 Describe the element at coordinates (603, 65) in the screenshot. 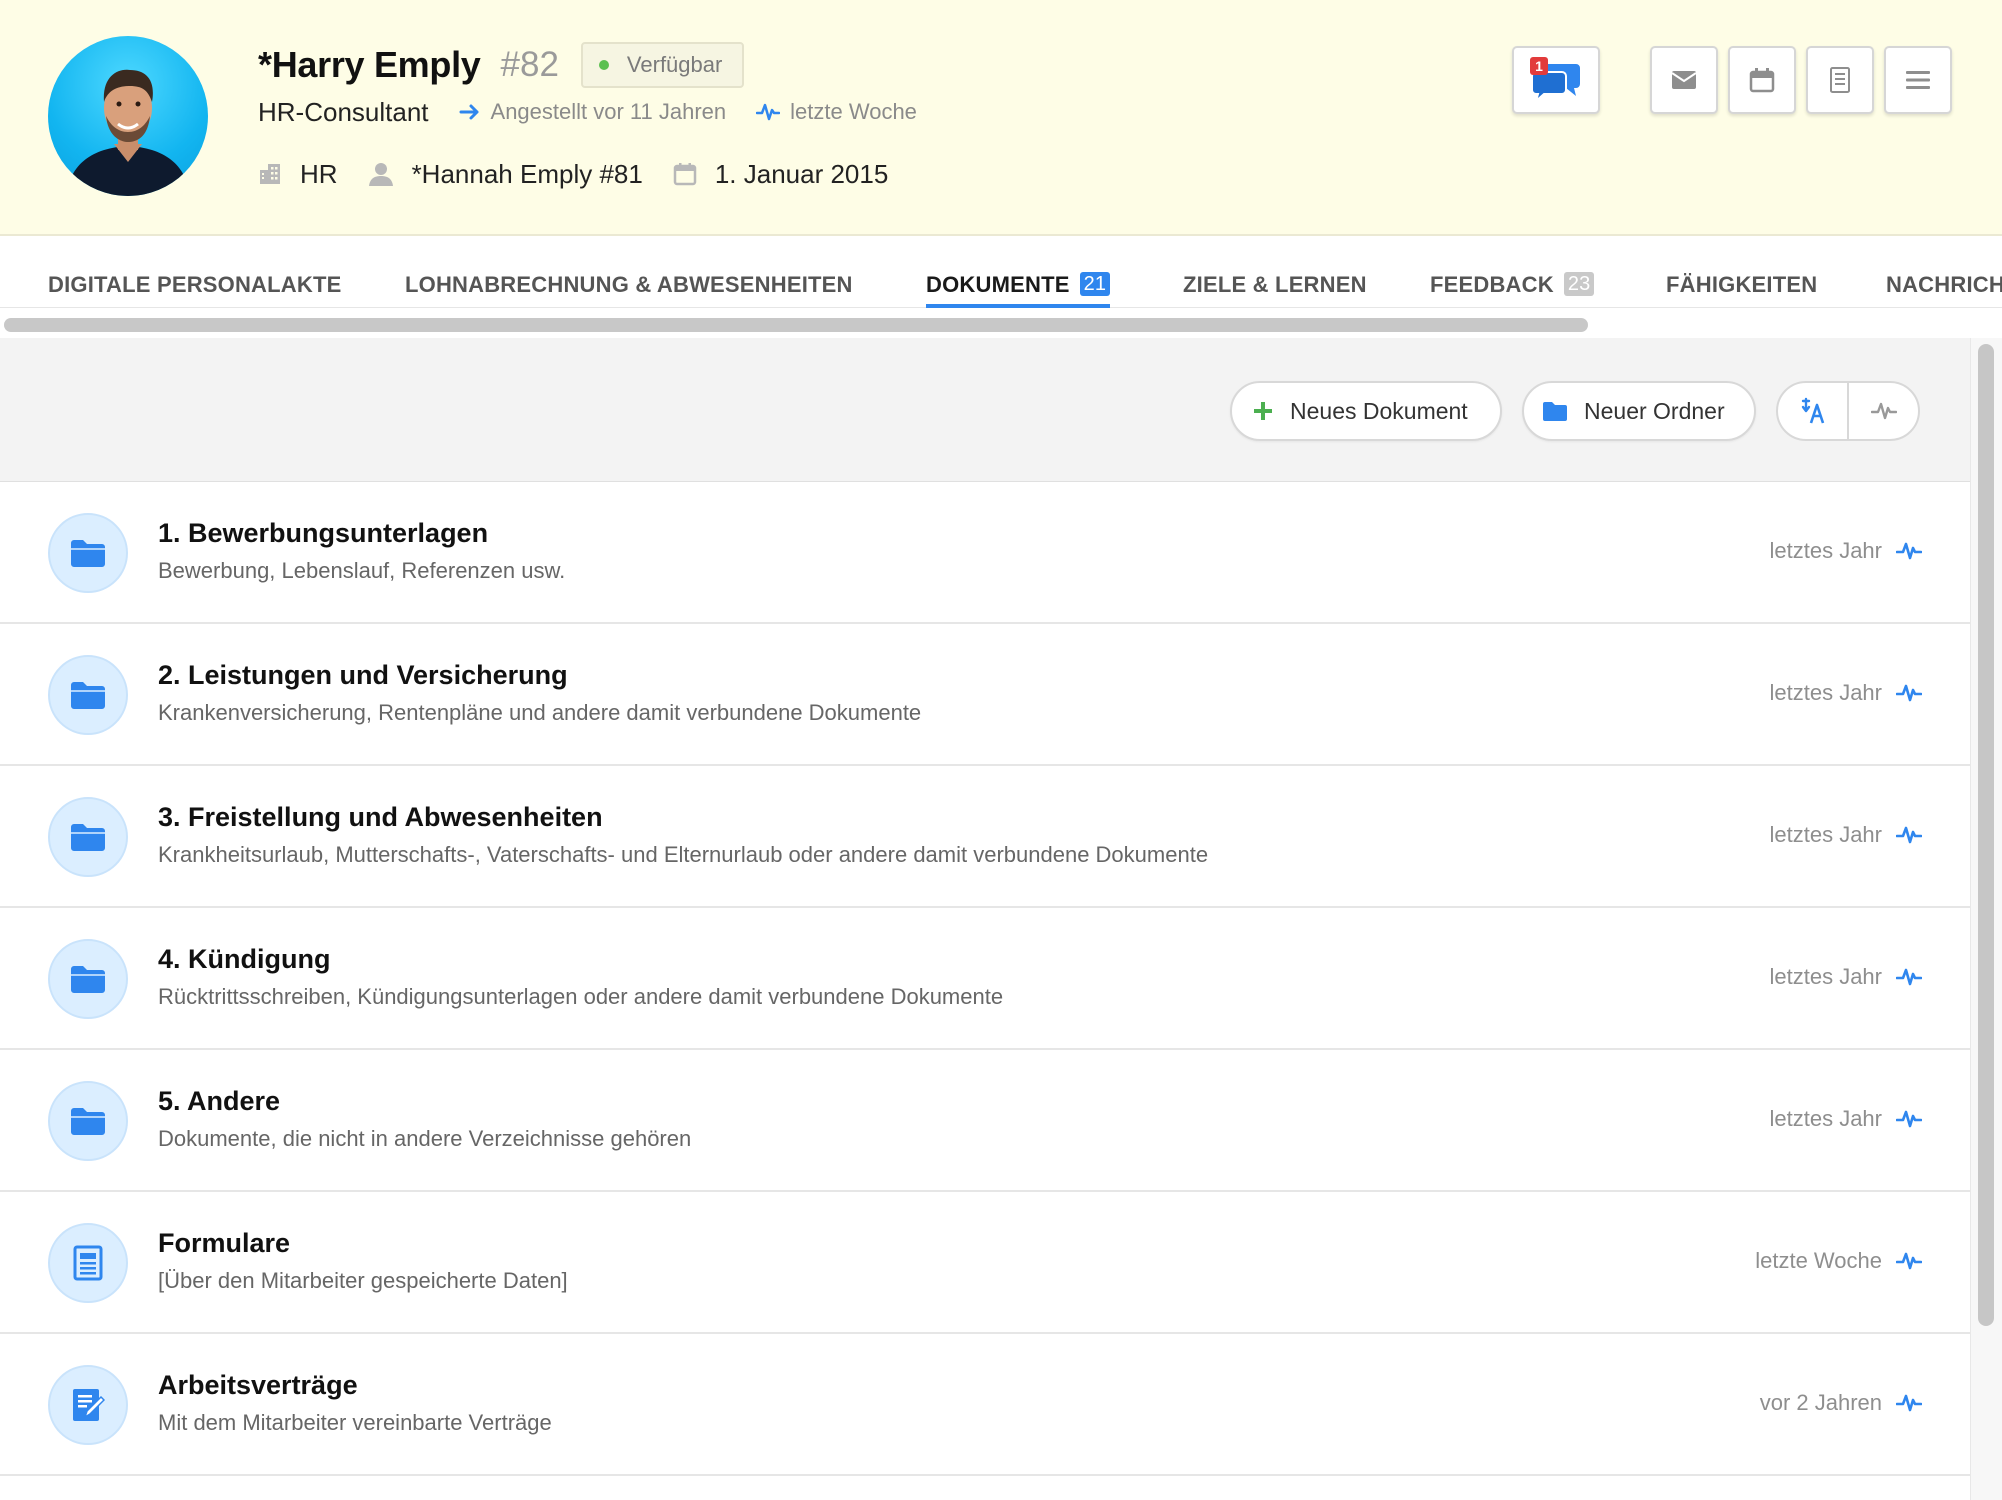

I see `status-dot-icon` at that location.